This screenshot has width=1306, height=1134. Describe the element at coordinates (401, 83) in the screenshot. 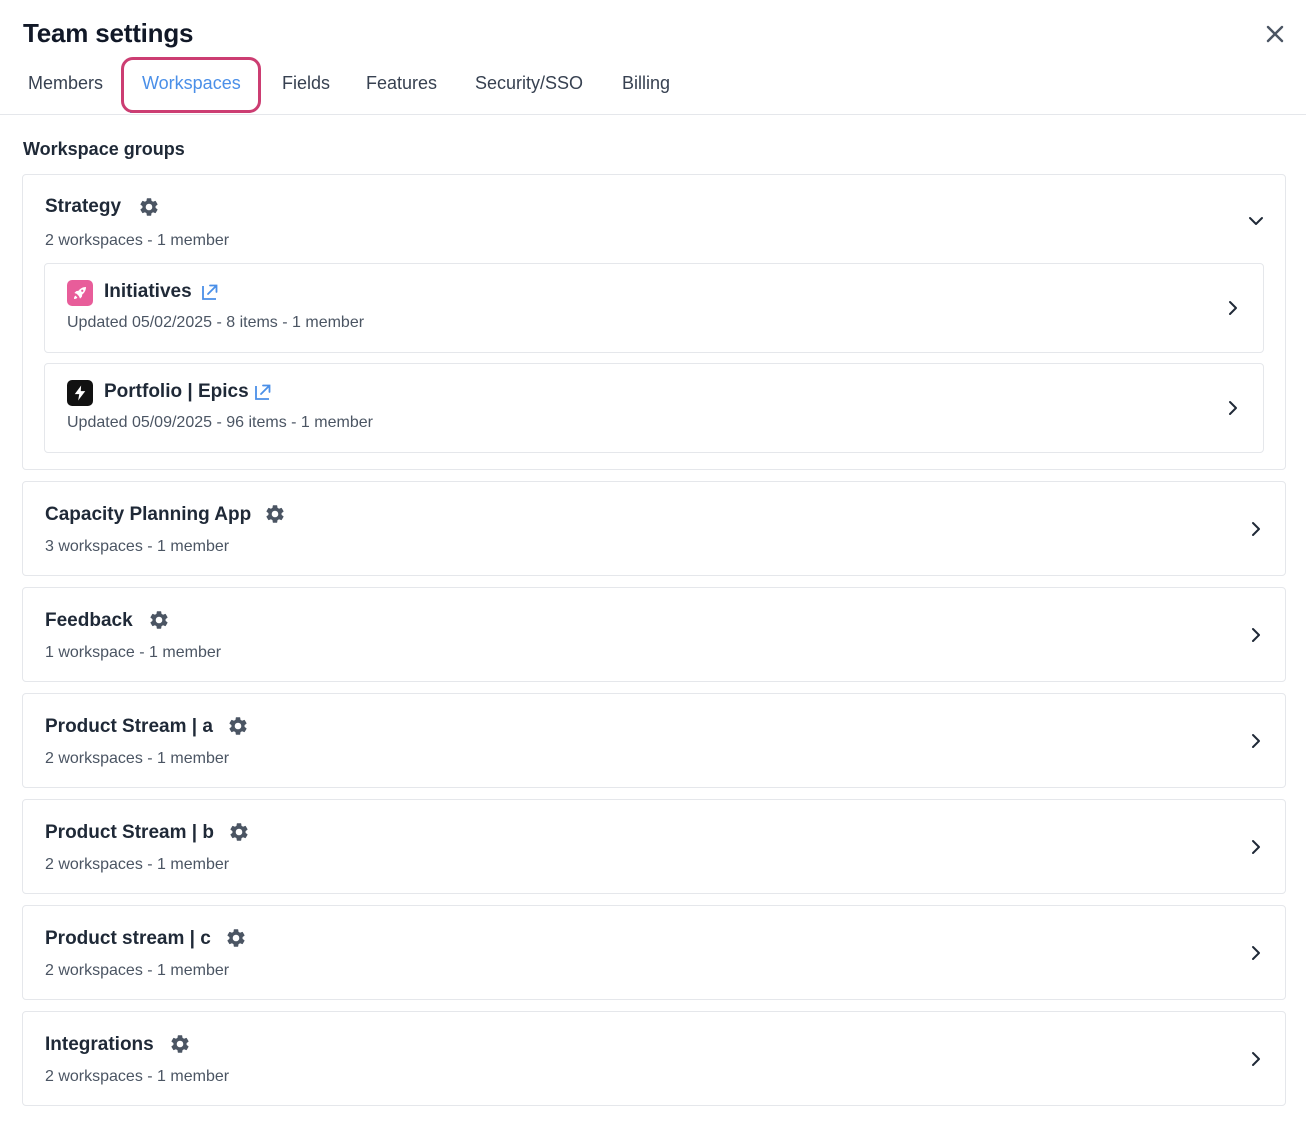

I see `tab-features: Features` at that location.